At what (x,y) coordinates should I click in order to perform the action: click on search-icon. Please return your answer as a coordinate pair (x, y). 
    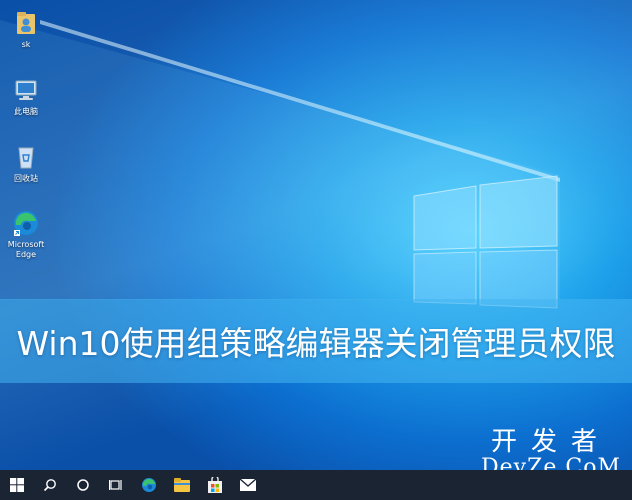
    Looking at the image, I should click on (49, 485).